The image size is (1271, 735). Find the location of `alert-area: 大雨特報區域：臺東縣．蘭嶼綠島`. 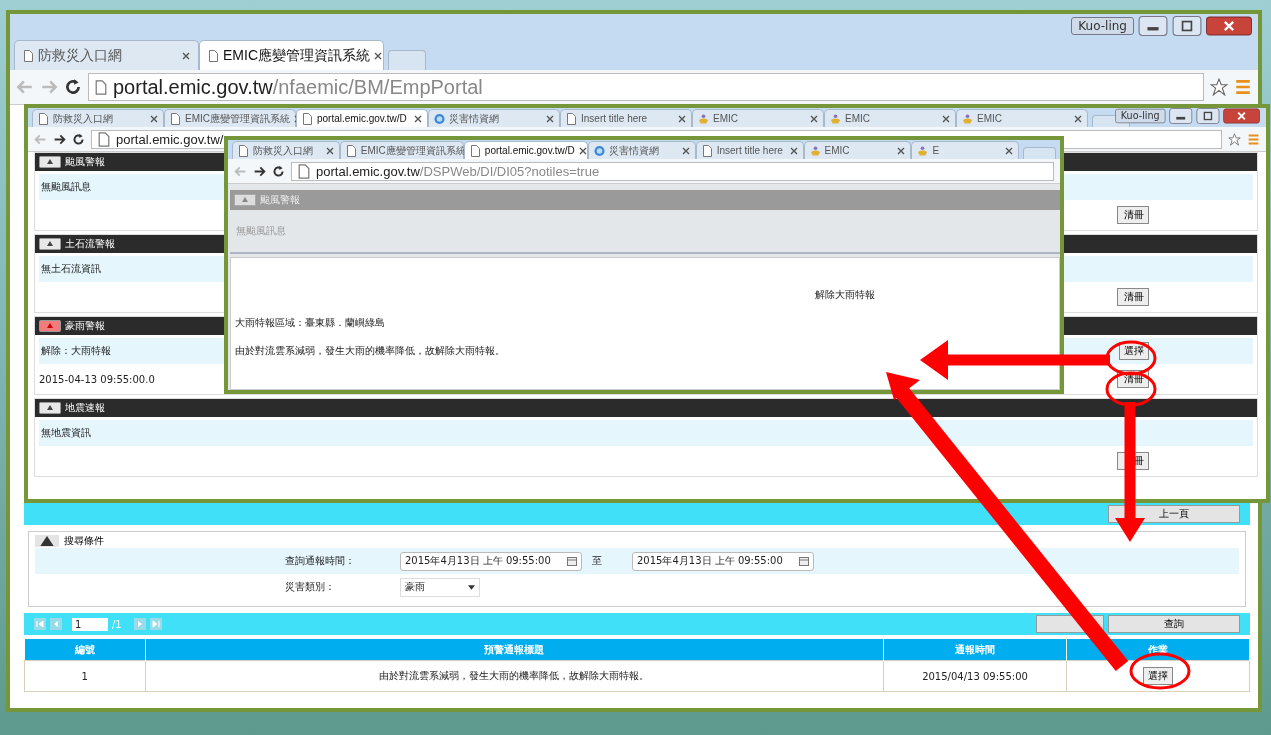

alert-area: 大雨特報區域：臺東縣．蘭嶼綠島 is located at coordinates (645, 323).